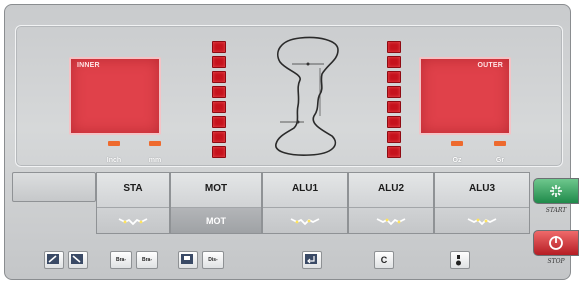 The width and height of the screenshot is (579, 286). I want to click on tab-mot-label: MOT, so click(216, 188).